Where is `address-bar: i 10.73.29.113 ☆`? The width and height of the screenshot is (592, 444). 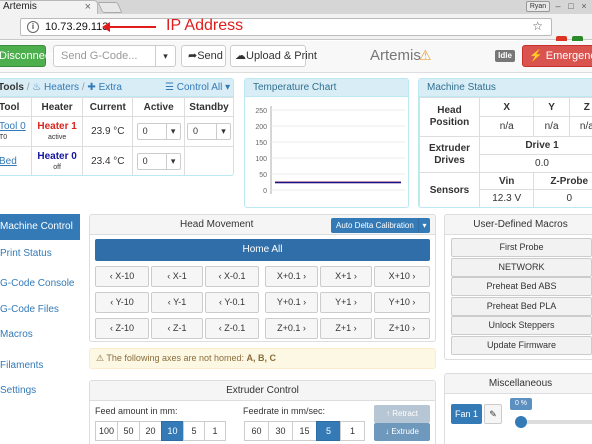
address-bar: i 10.73.29.113 ☆ is located at coordinates (286, 27).